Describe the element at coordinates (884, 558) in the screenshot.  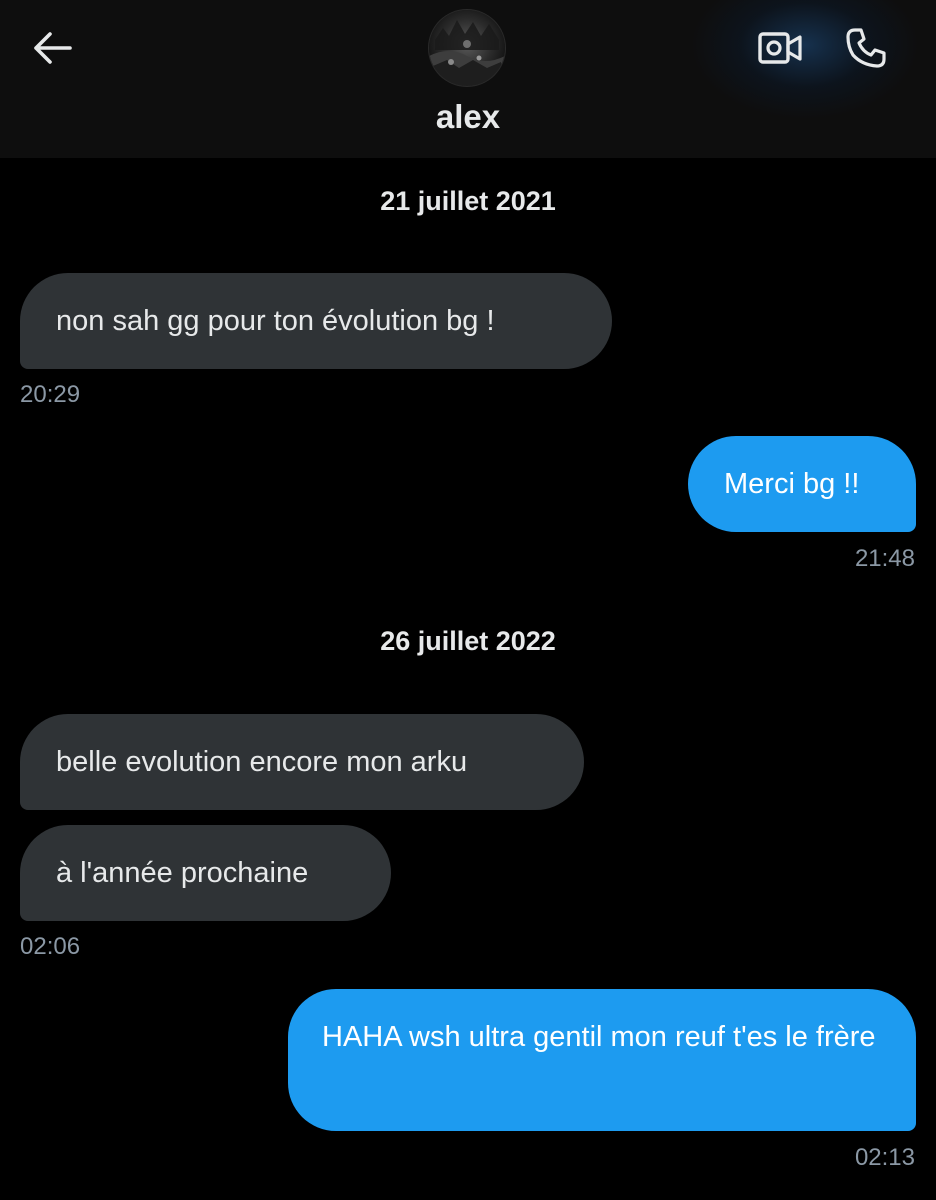
I see `message-timestamp: 21:48` at that location.